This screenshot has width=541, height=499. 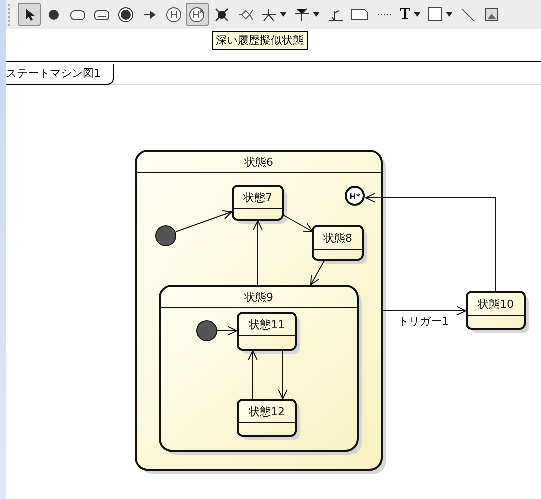 What do you see at coordinates (174, 14) in the screenshot?
I see `history-icon` at bounding box center [174, 14].